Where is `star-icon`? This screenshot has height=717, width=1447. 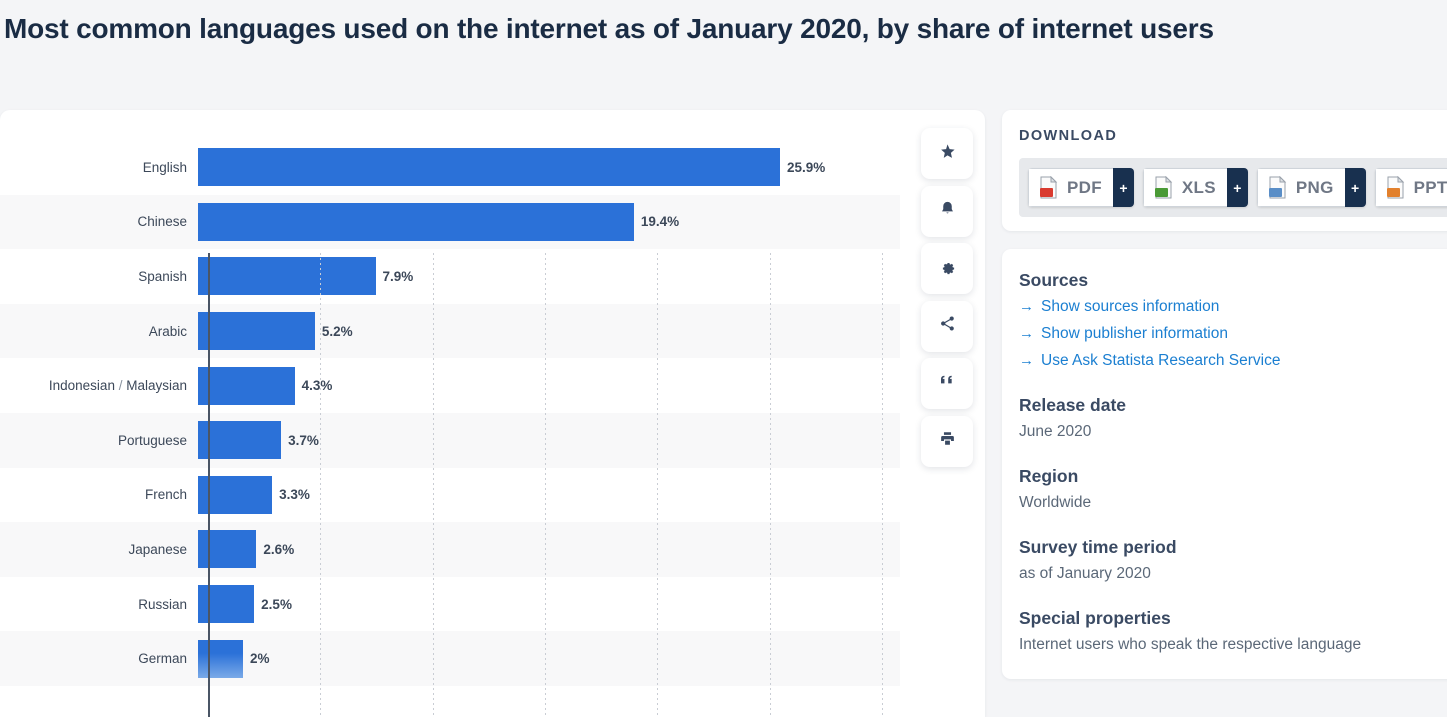 star-icon is located at coordinates (947, 154).